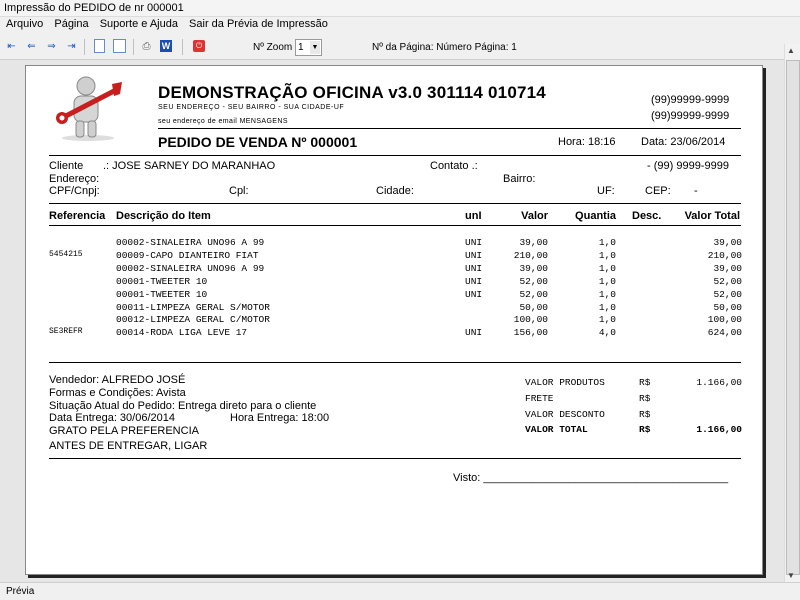 This screenshot has width=800, height=600. Describe the element at coordinates (199, 46) in the screenshot. I see `pdf-export-icon: ⏻` at that location.